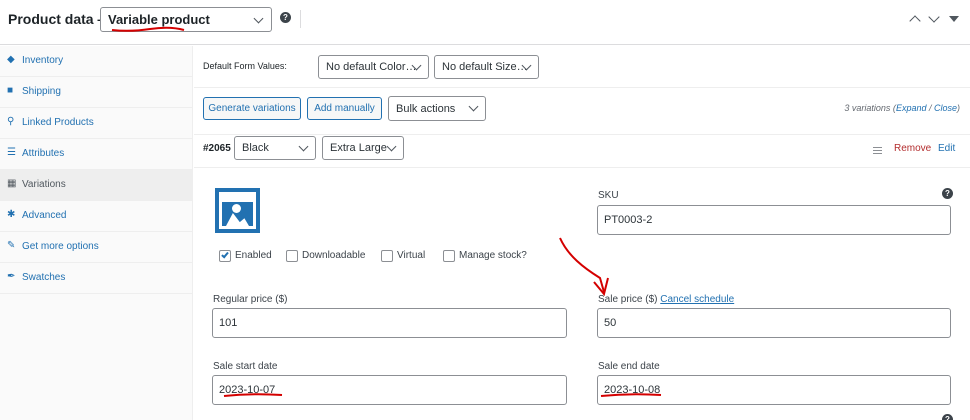  What do you see at coordinates (96, 216) in the screenshot?
I see `sidebar-item-advanced: ✱ Advanced` at bounding box center [96, 216].